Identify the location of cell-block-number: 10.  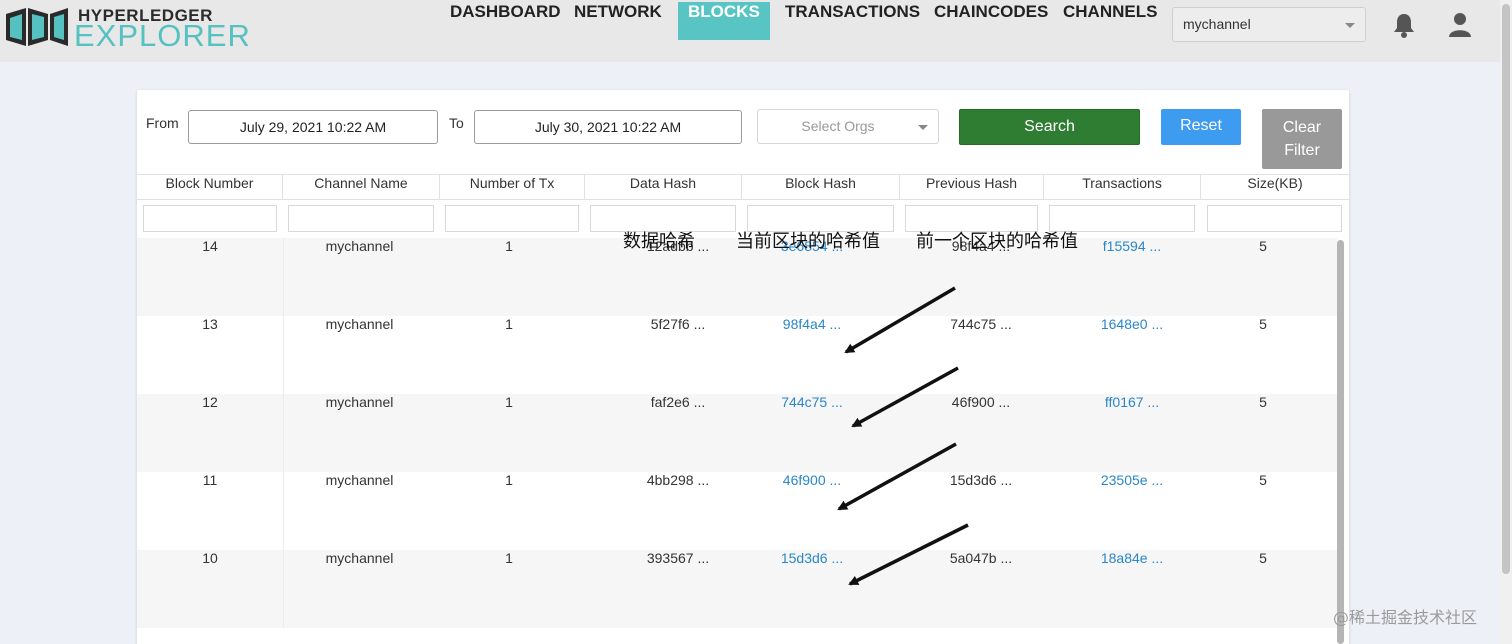
(210, 558).